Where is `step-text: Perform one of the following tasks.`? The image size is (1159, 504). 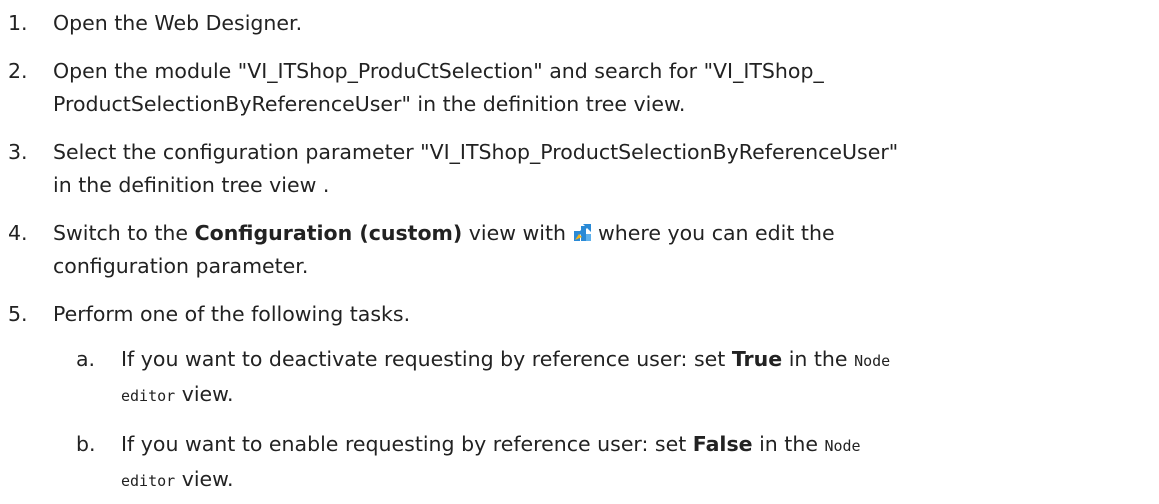 step-text: Perform one of the following tasks. is located at coordinates (232, 314).